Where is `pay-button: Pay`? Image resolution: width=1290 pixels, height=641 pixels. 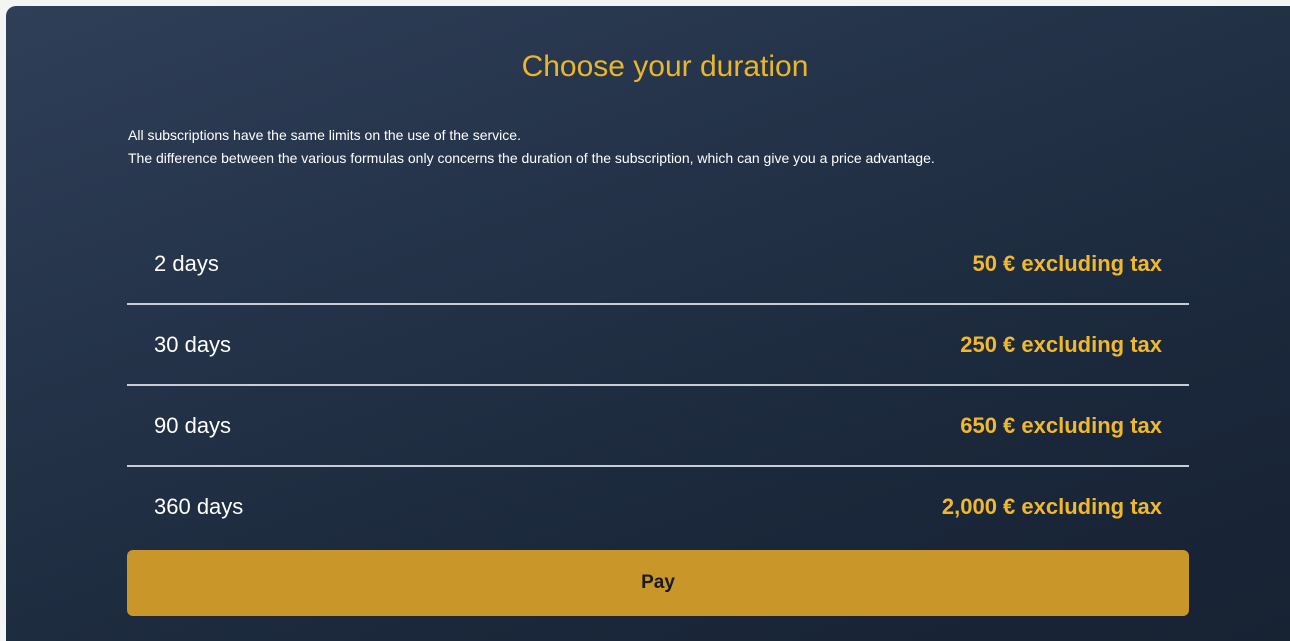
pay-button: Pay is located at coordinates (658, 583).